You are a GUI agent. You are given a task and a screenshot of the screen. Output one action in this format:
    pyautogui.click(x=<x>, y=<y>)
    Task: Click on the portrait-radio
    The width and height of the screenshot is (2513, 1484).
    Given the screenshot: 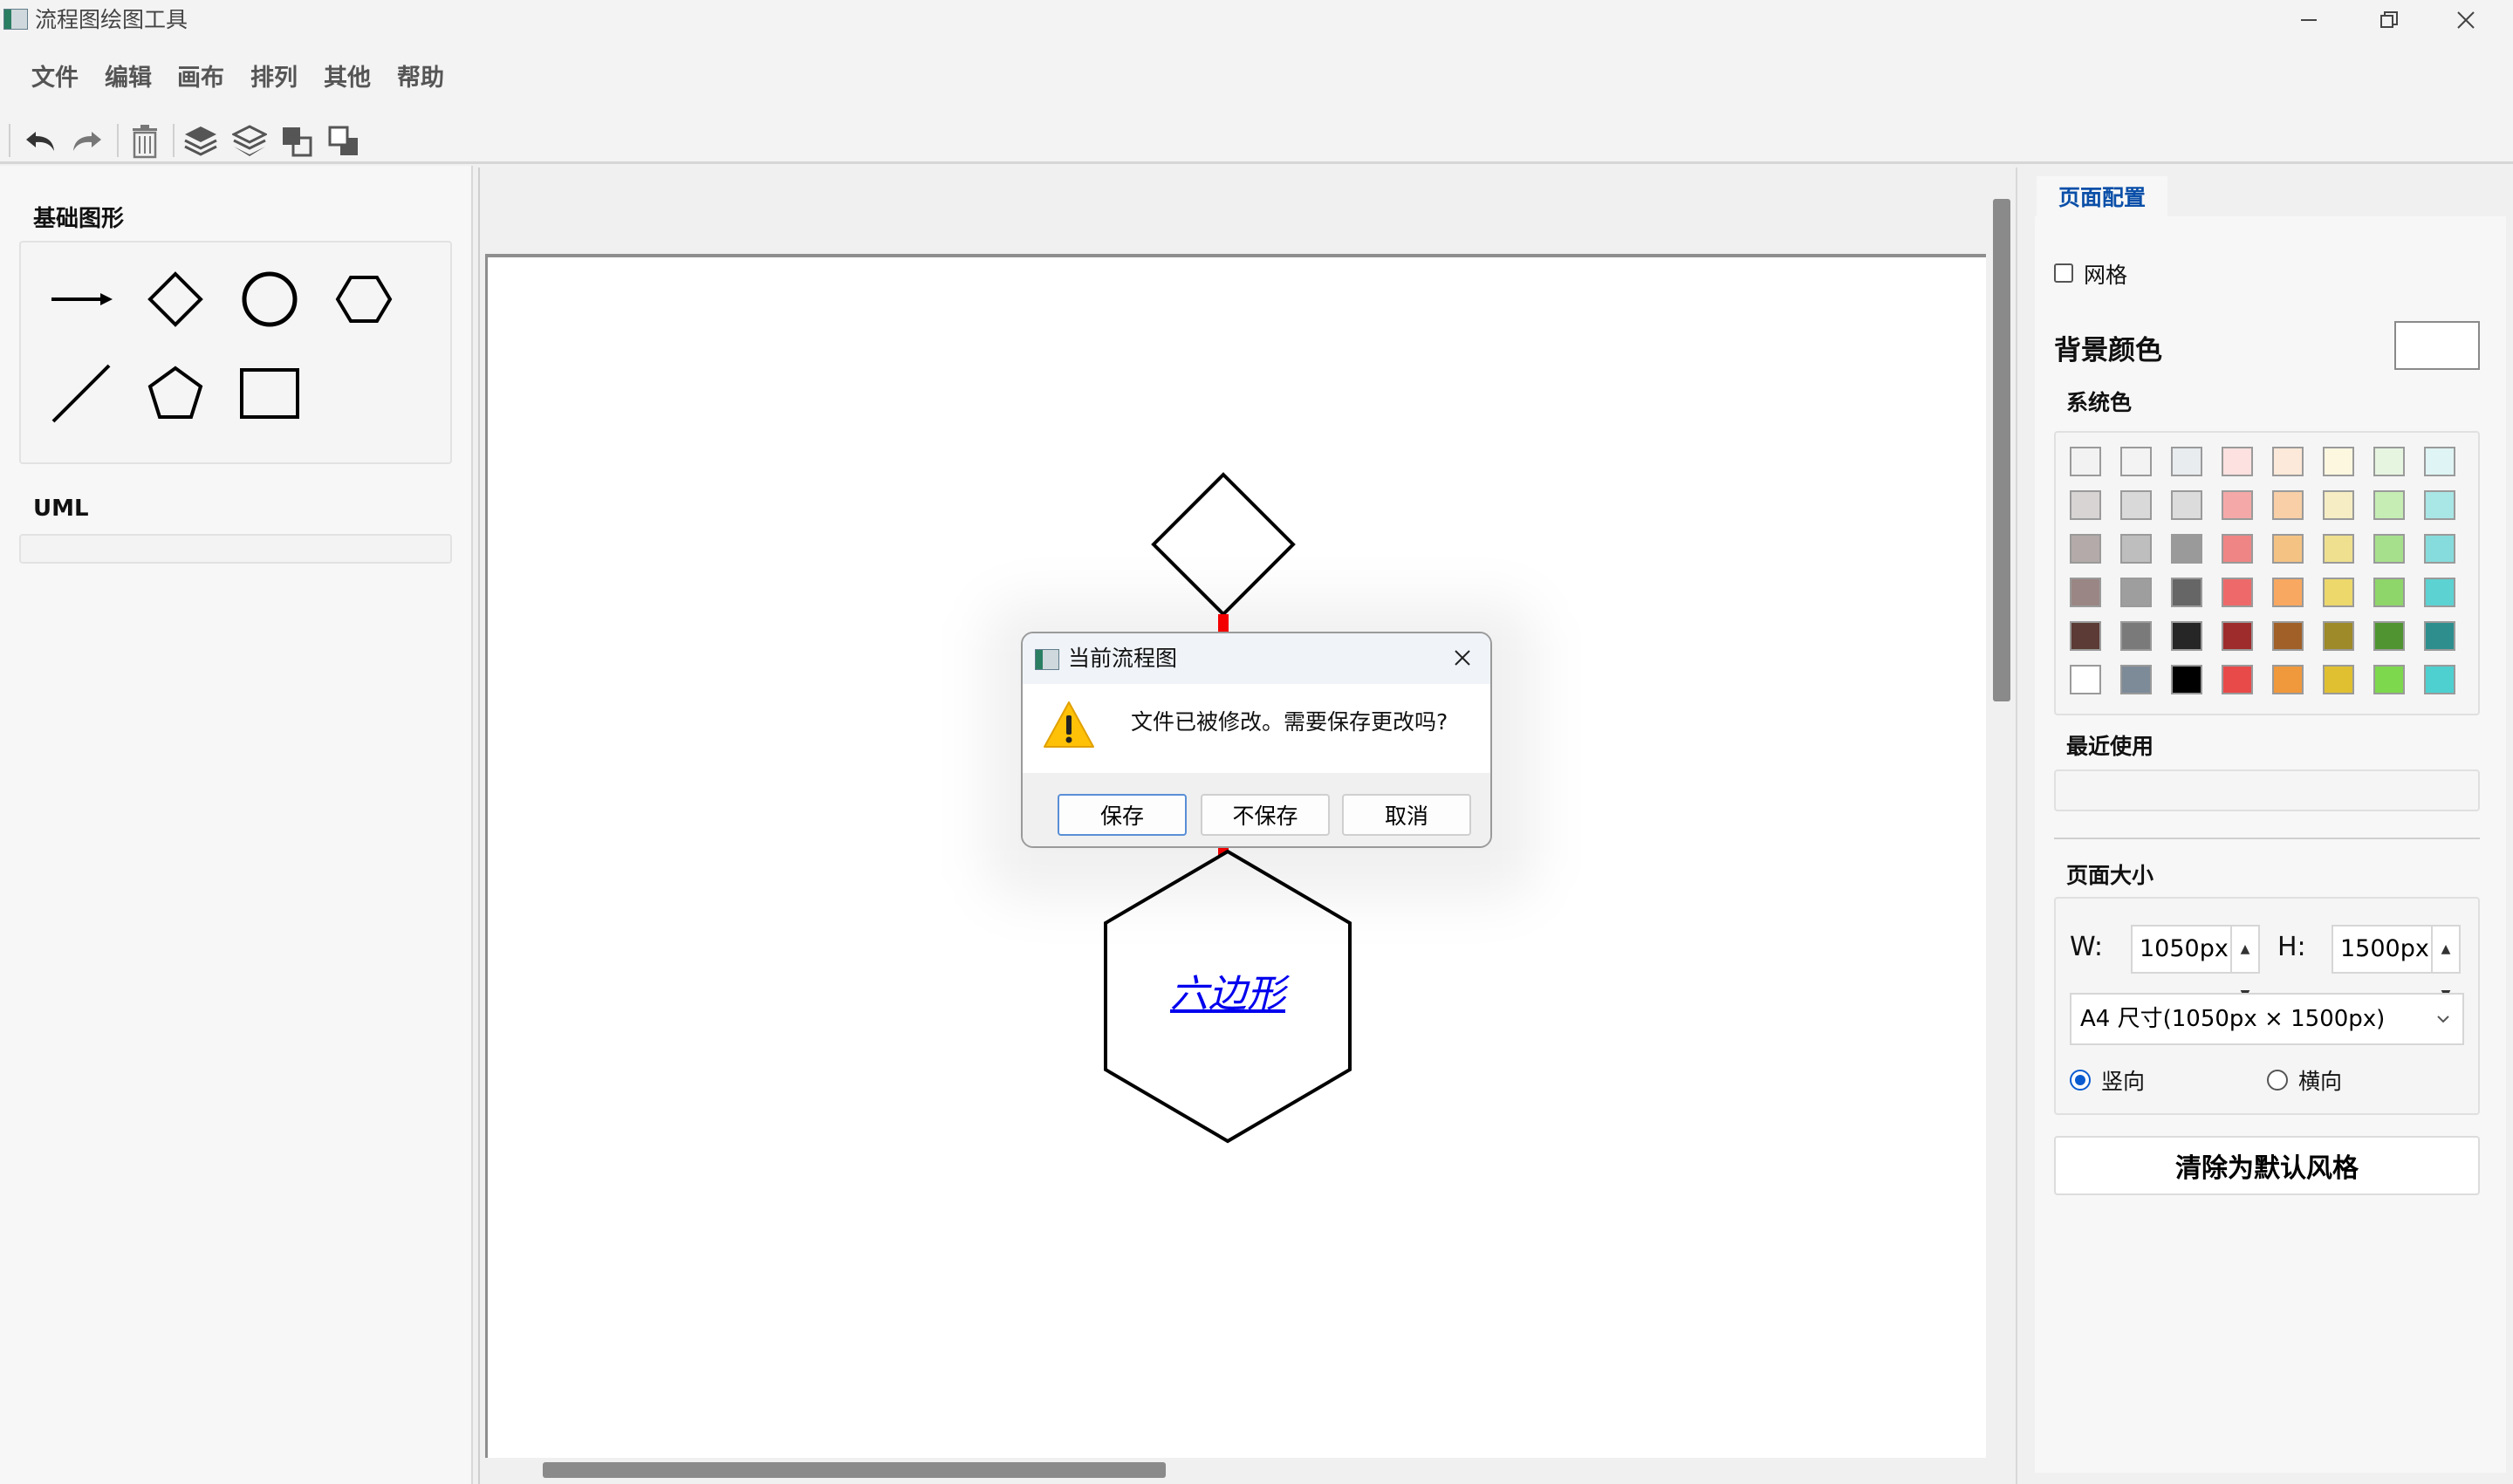 What is the action you would take?
    pyautogui.click(x=2080, y=1080)
    